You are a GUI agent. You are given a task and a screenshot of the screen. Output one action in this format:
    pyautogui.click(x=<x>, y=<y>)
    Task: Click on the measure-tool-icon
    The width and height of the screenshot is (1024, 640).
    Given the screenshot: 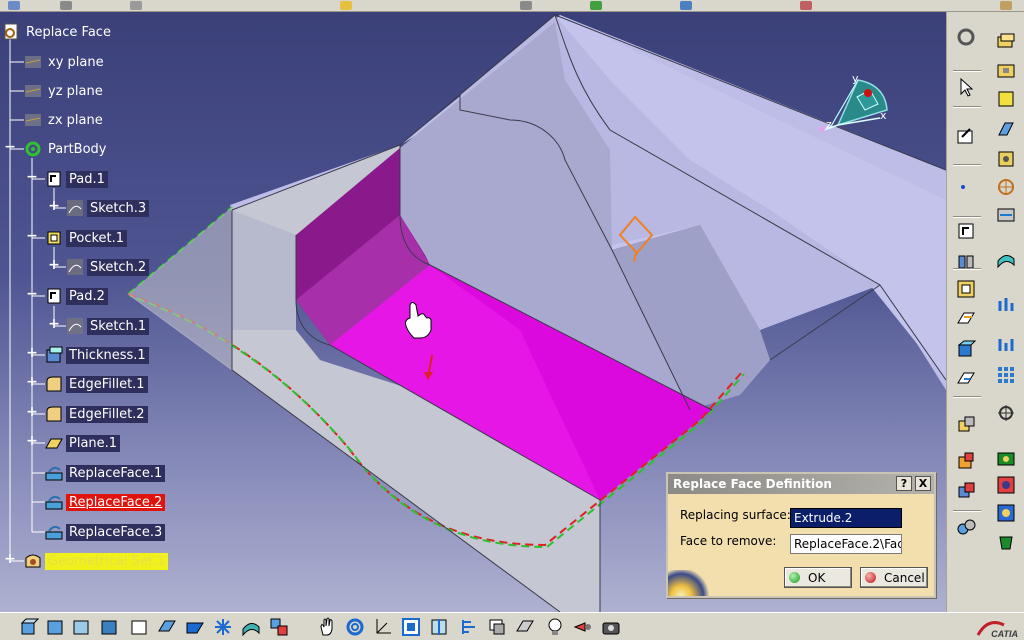 What is the action you would take?
    pyautogui.click(x=1006, y=459)
    